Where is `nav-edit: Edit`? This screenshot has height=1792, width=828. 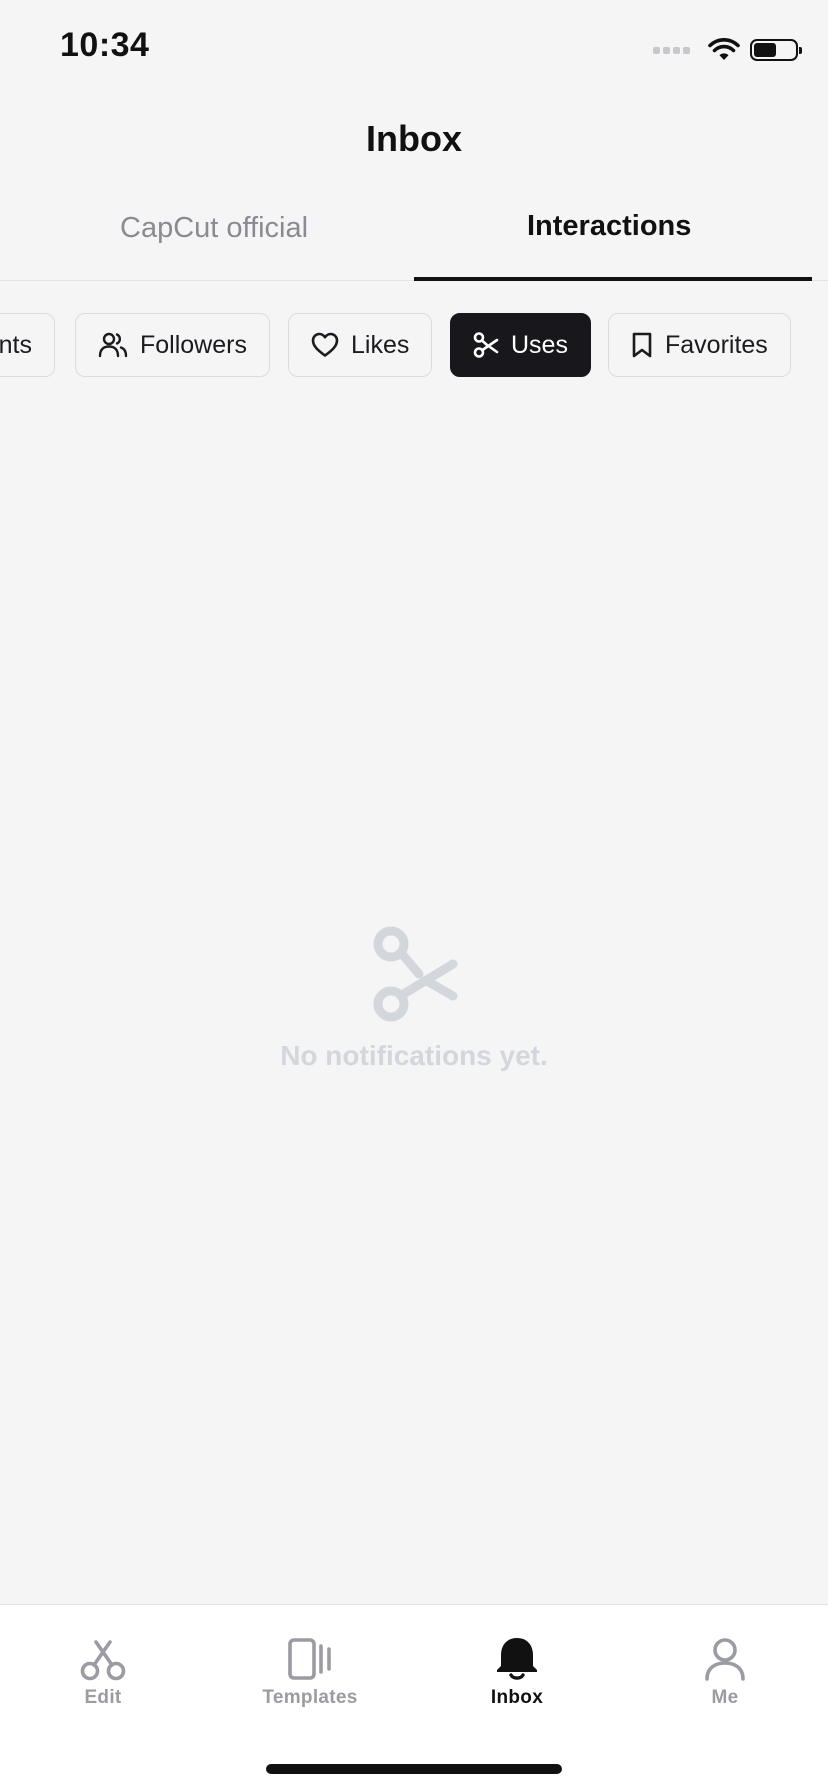
nav-edit: Edit is located at coordinates (103, 1670).